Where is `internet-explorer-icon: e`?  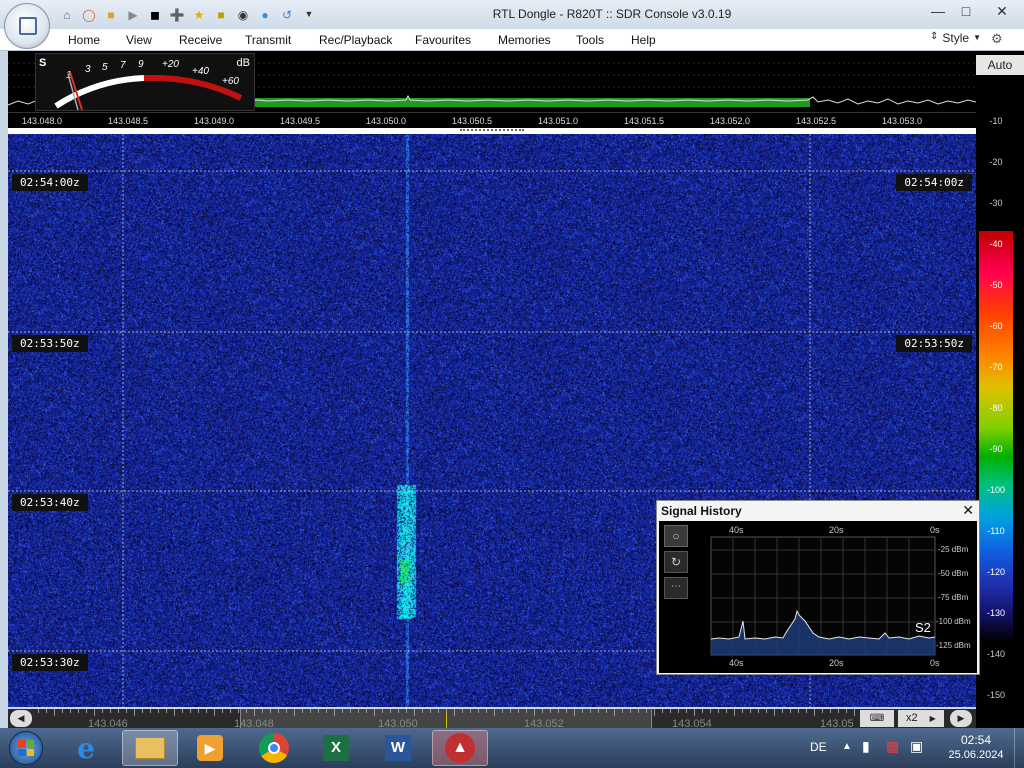
internet-explorer-icon: e is located at coordinates (86, 748).